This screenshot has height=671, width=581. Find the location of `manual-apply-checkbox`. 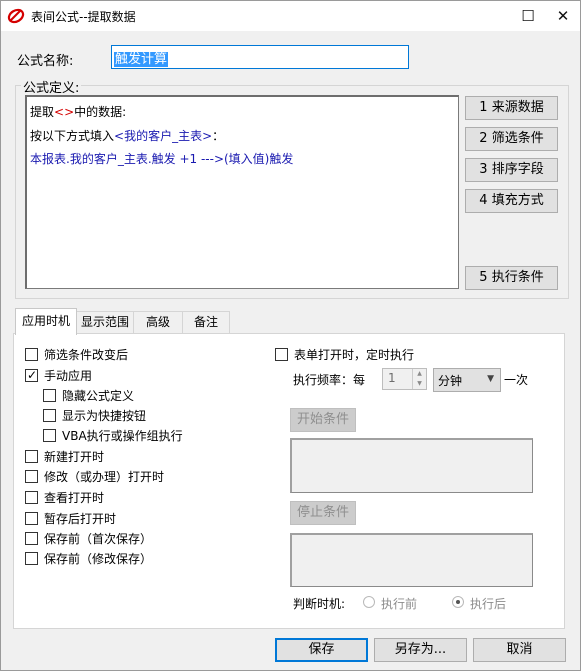

manual-apply-checkbox is located at coordinates (31, 375).